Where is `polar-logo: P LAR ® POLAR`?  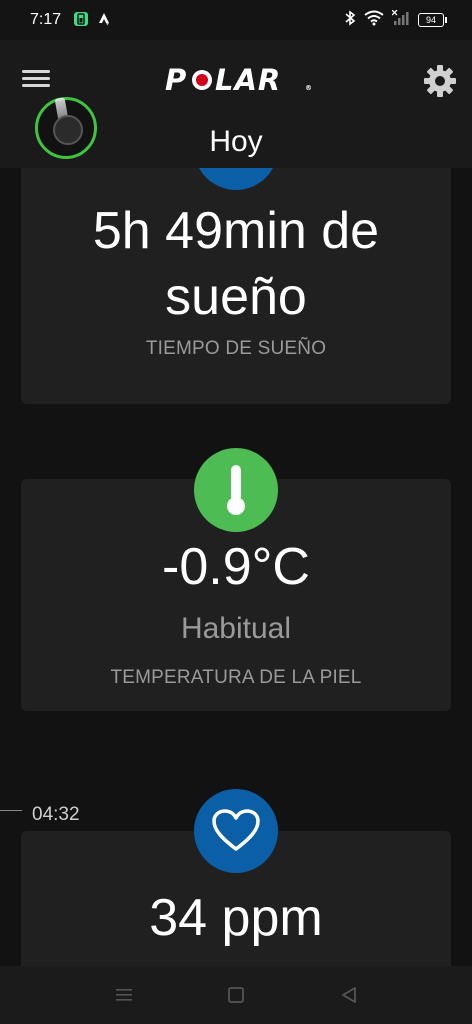
polar-logo: P LAR ® POLAR is located at coordinates (238, 79).